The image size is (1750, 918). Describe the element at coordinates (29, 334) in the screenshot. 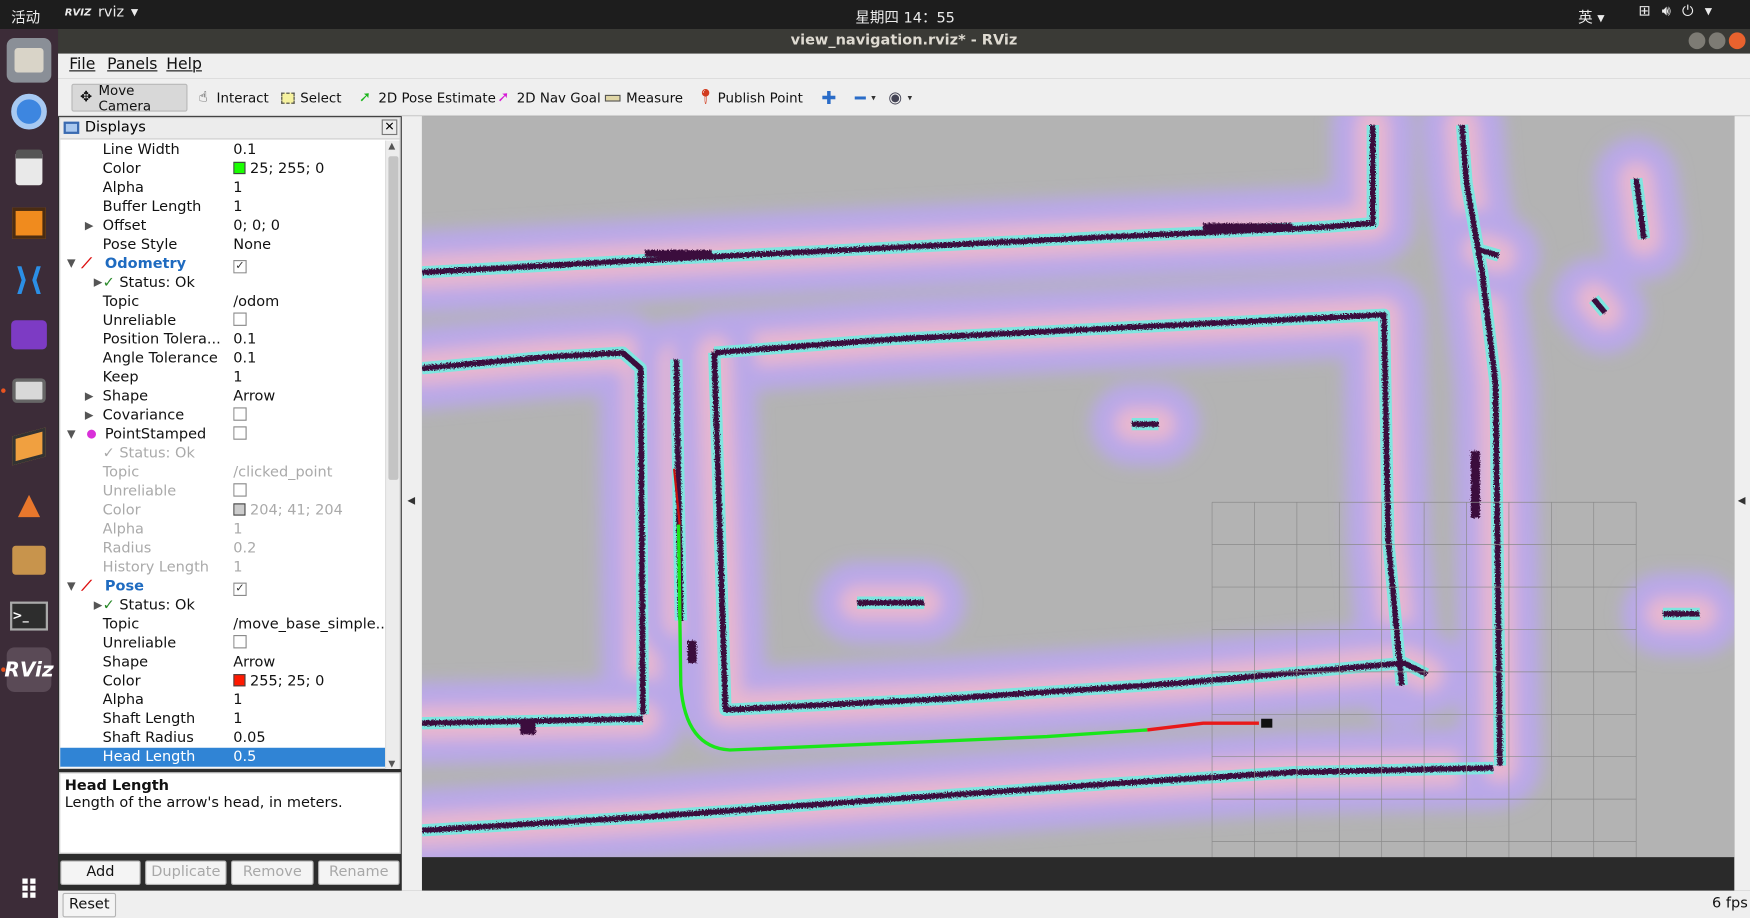

I see `video-editor-icon` at that location.